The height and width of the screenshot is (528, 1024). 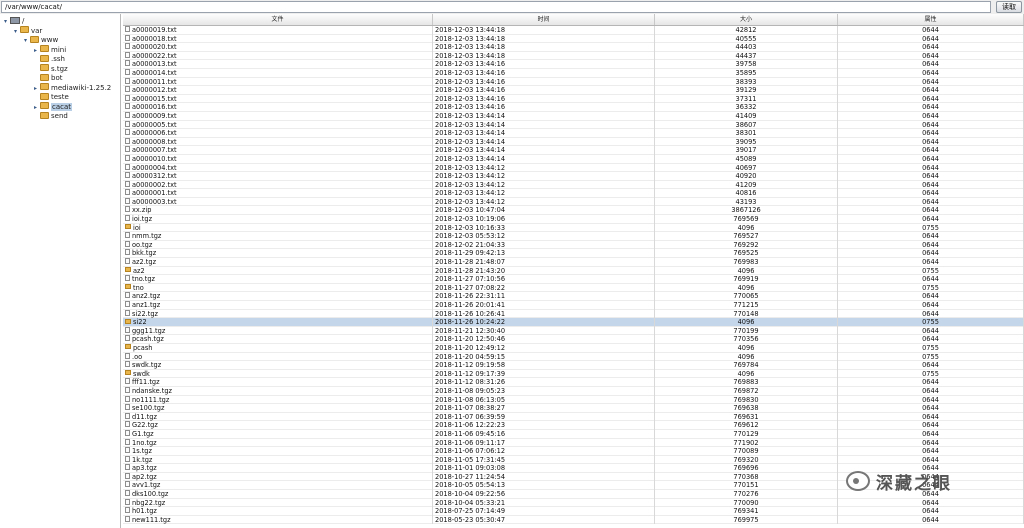 I want to click on column-header-size: 大小, so click(x=746, y=19).